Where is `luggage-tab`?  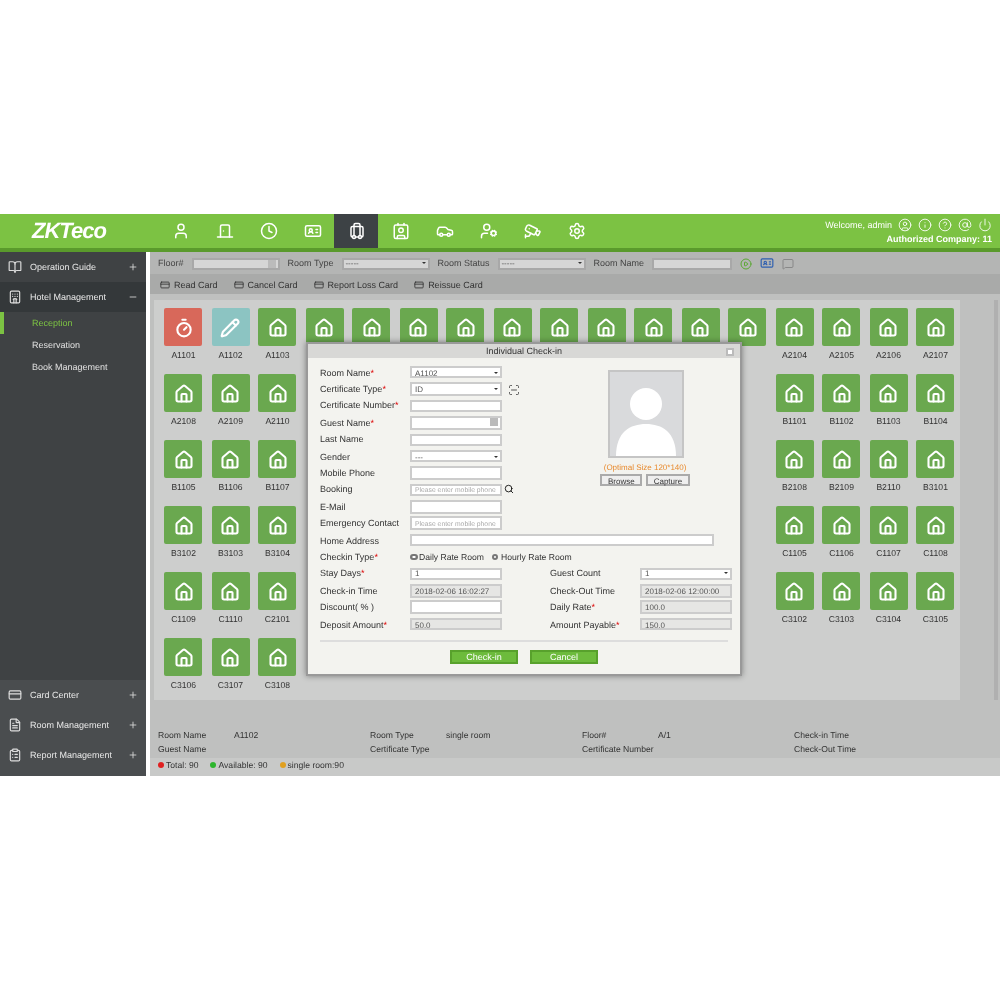
luggage-tab is located at coordinates (356, 231).